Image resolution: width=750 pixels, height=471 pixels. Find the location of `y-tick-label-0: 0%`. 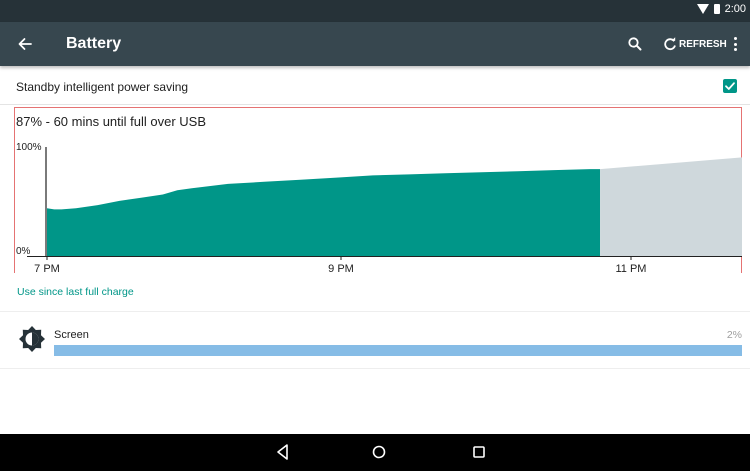

y-tick-label-0: 0% is located at coordinates (23, 251).